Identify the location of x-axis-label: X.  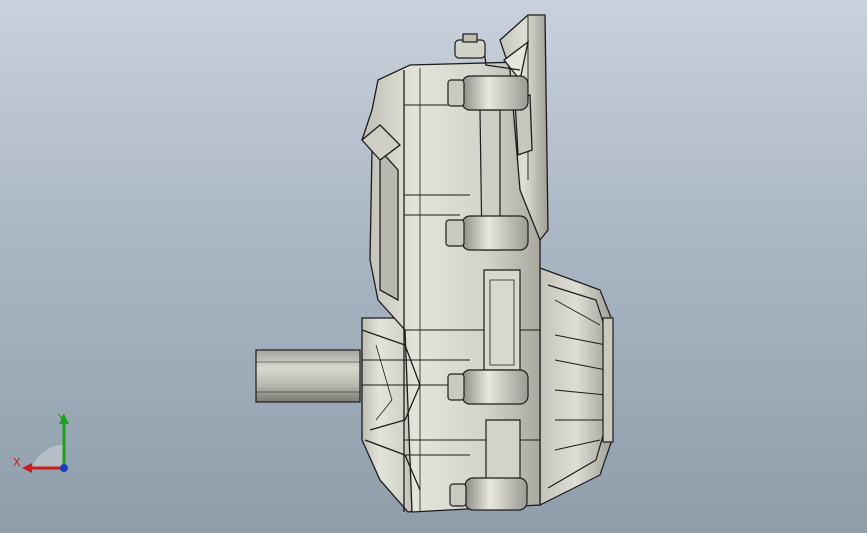
(17, 462).